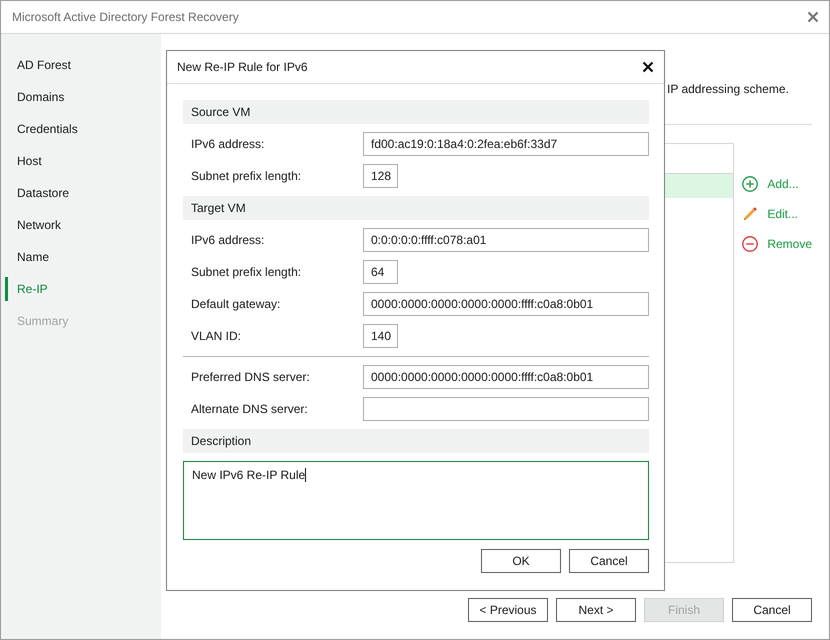  Describe the element at coordinates (249, 409) in the screenshot. I see `field-label: Alternate DNS server:` at that location.